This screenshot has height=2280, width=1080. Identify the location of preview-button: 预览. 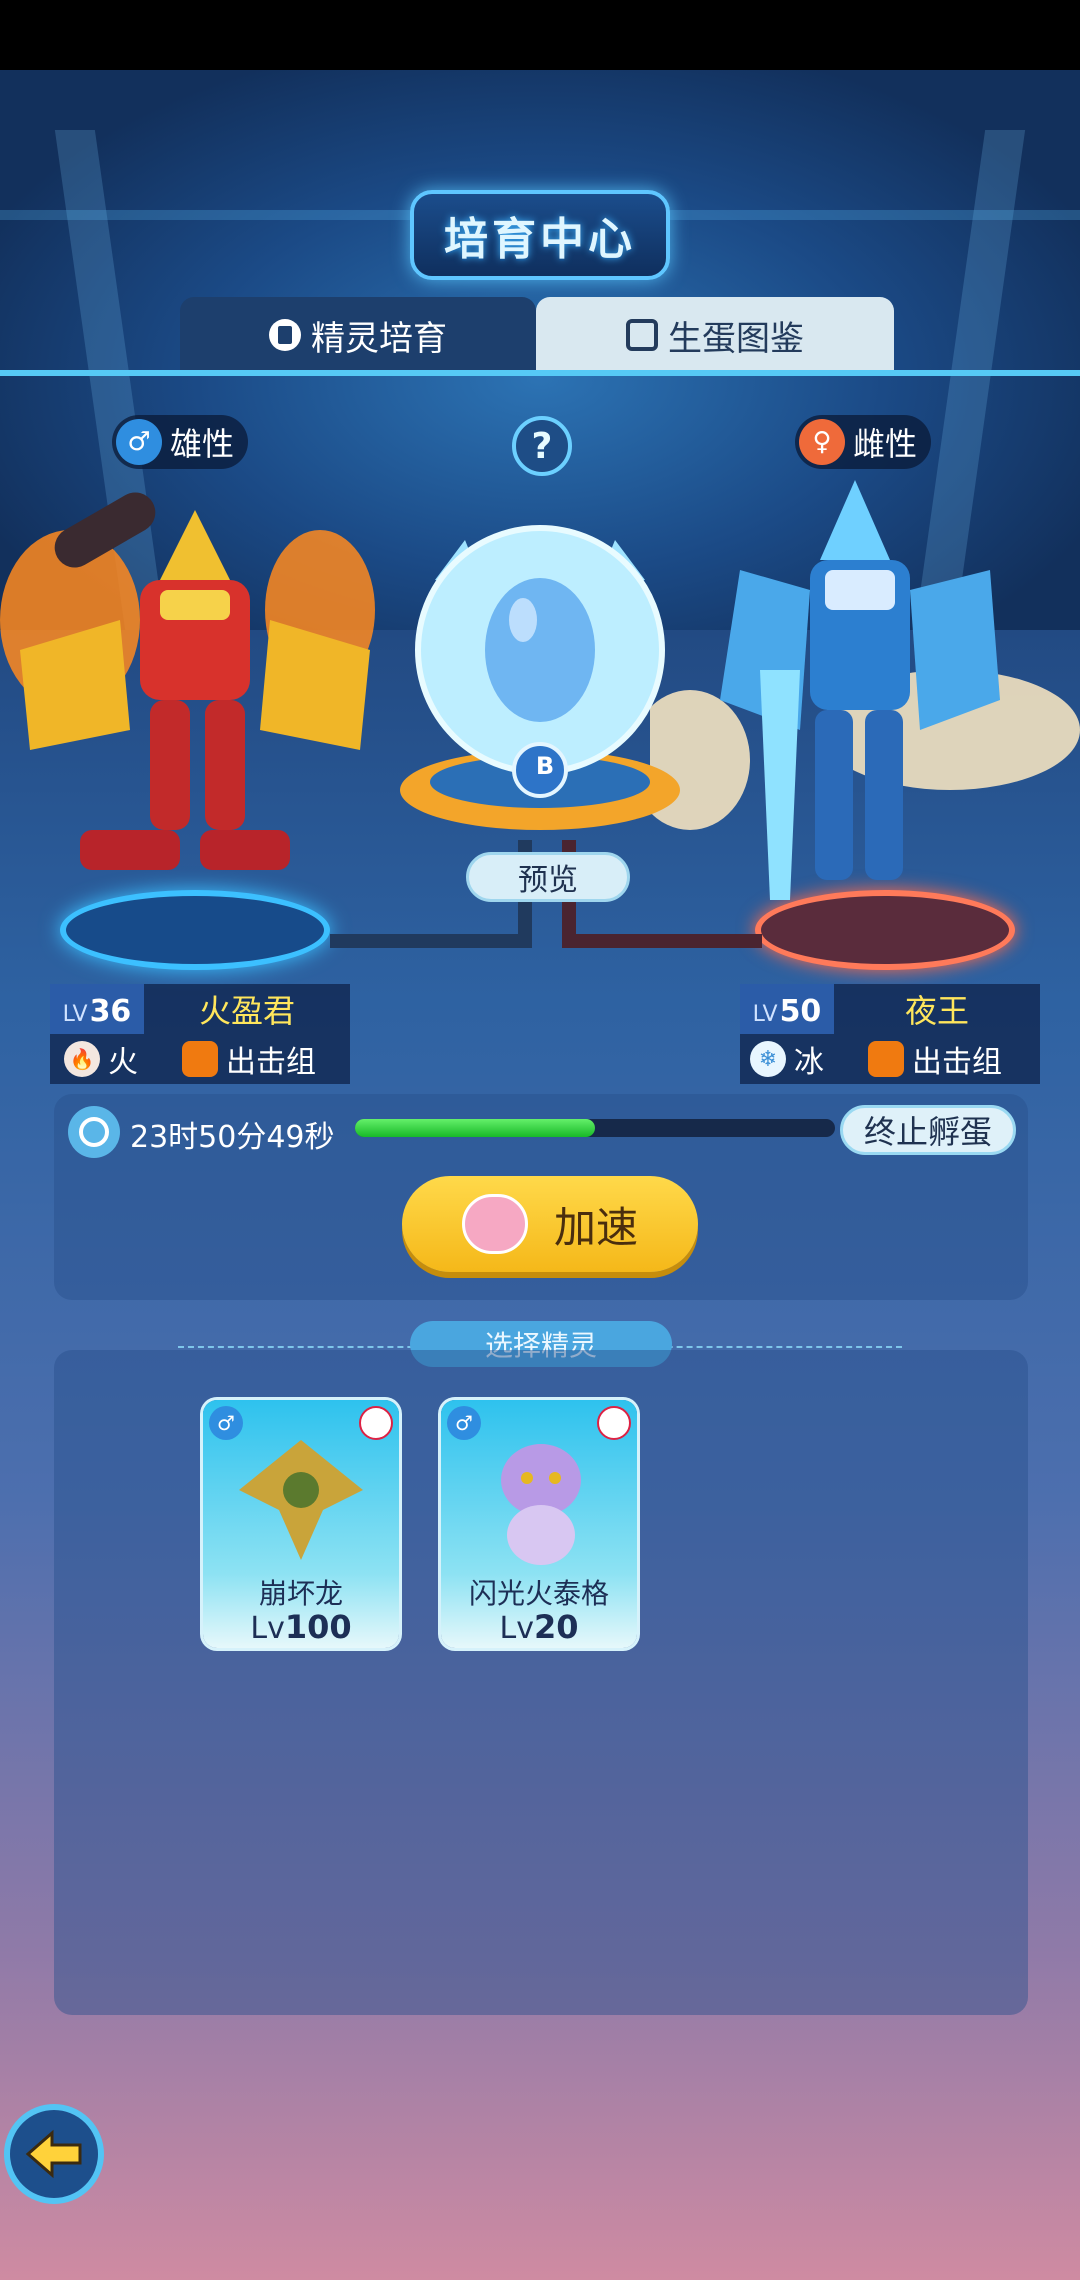
(548, 877).